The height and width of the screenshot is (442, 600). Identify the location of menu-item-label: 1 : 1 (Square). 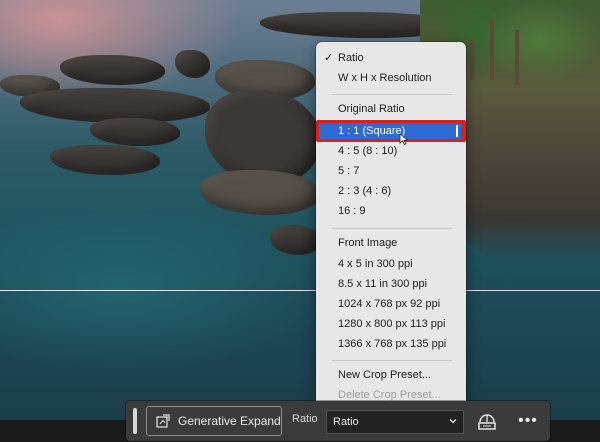
(372, 131).